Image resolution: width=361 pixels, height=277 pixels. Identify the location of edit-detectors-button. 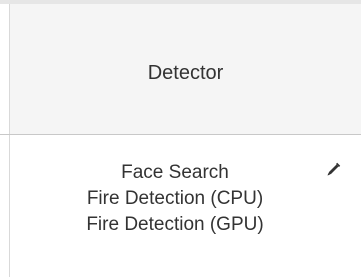
(333, 170).